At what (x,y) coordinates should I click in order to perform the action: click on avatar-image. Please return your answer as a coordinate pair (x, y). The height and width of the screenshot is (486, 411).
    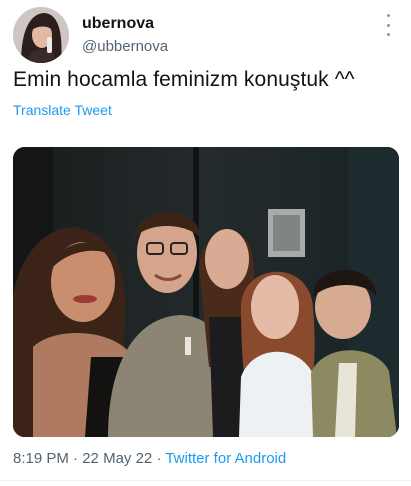
    Looking at the image, I should click on (41, 35).